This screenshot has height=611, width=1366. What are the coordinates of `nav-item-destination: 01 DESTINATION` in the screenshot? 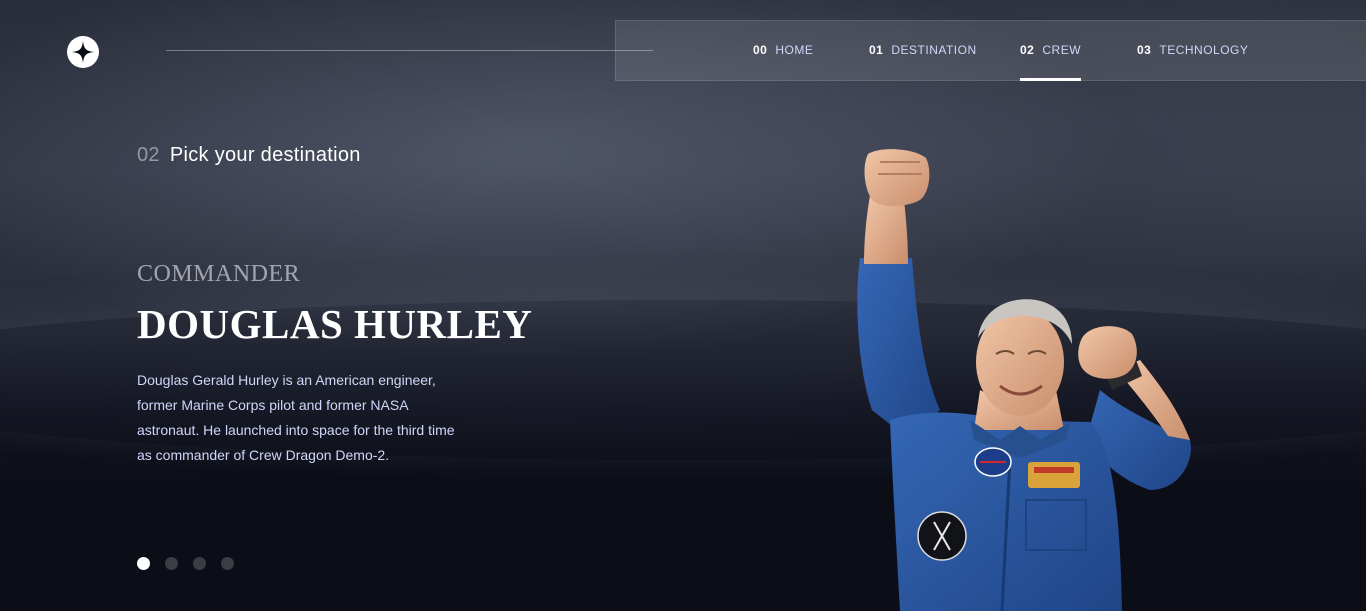 It's located at (923, 51).